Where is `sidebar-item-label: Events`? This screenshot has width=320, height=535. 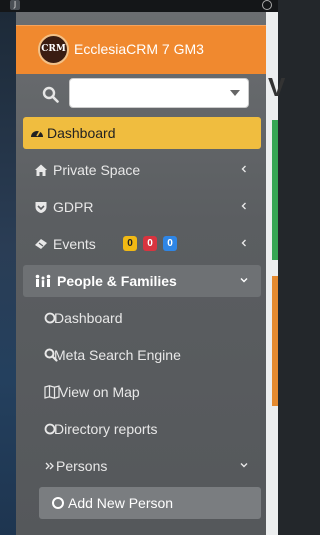
sidebar-item-label: Events is located at coordinates (74, 244).